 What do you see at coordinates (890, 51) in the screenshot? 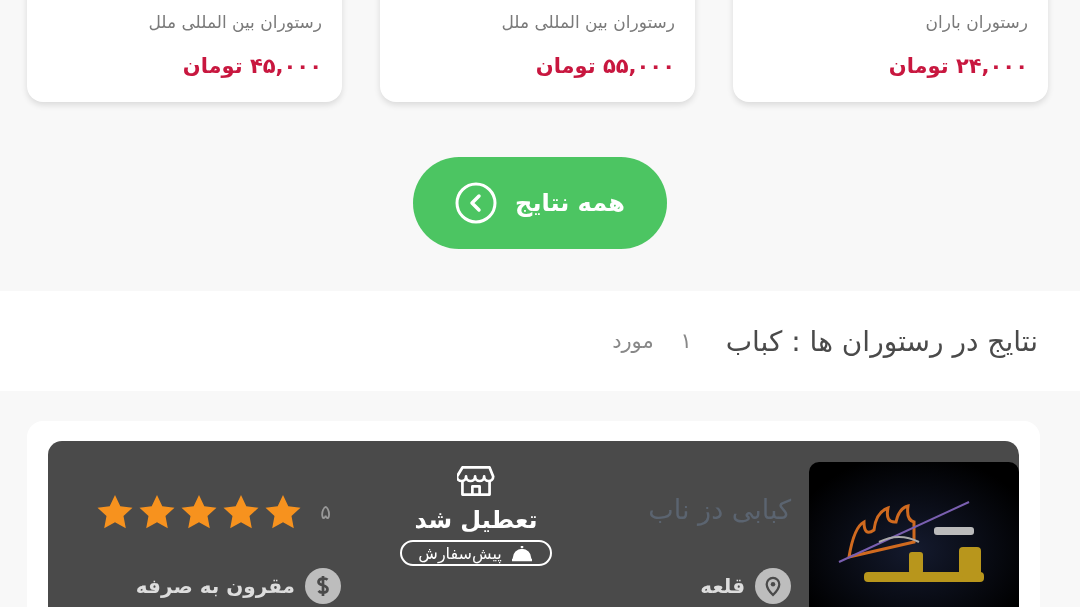
I see `food-card: رستوران باران ۲۴,۰۰۰ تومان` at bounding box center [890, 51].